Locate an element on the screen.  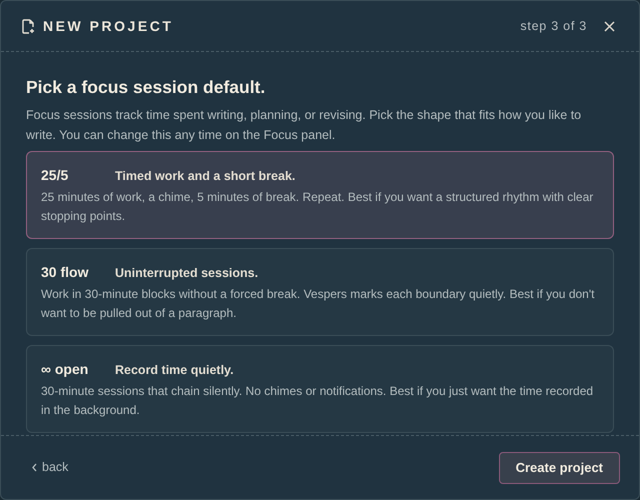
create-project-button: Create project is located at coordinates (559, 468).